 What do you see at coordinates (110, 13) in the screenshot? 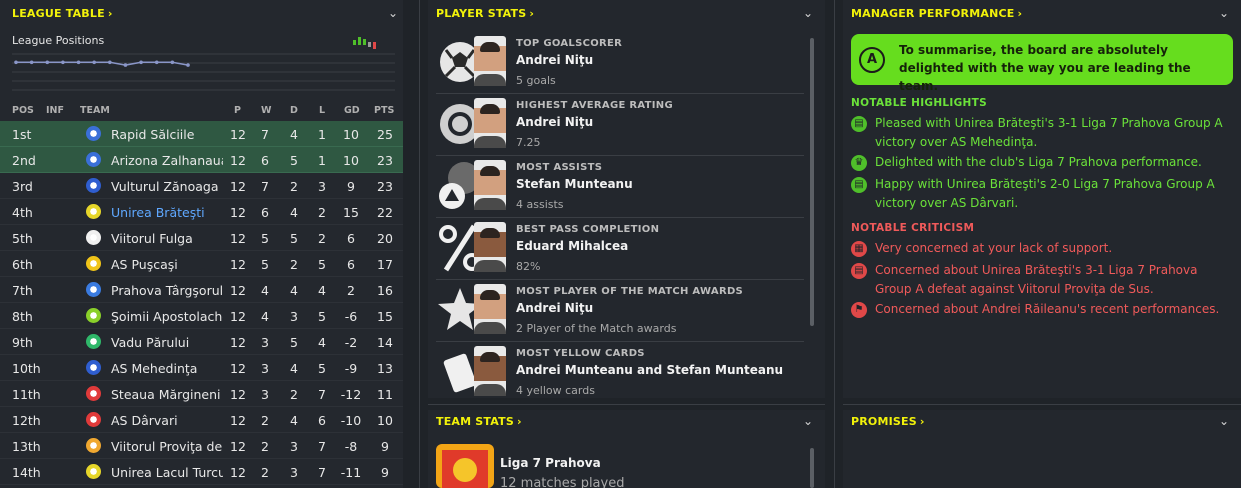
I see `chevron-right-icon: ›` at bounding box center [110, 13].